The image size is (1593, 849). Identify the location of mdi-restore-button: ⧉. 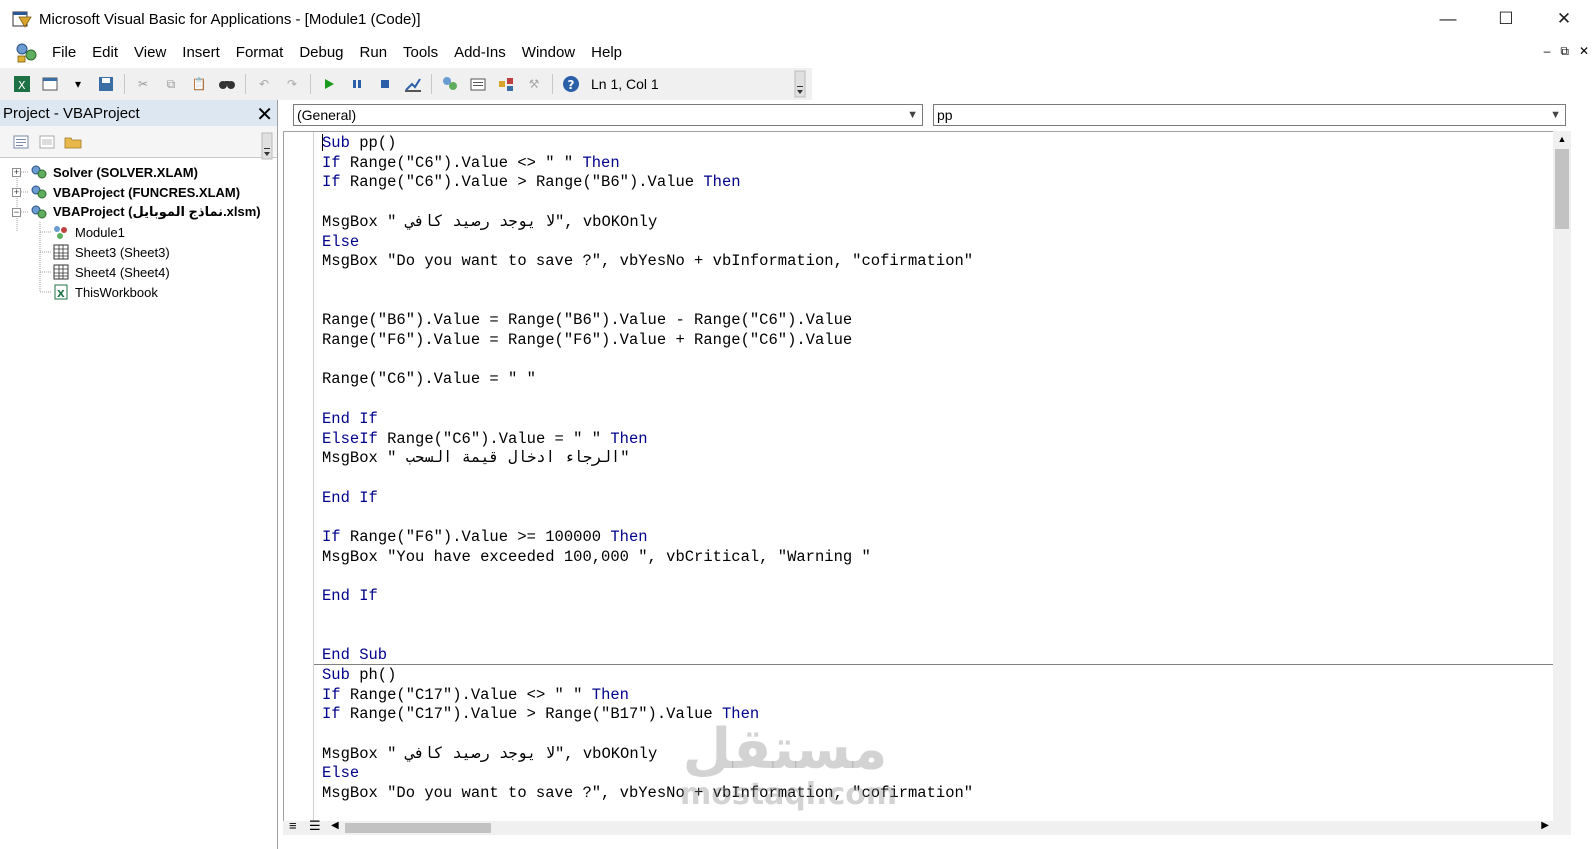
(1564, 51).